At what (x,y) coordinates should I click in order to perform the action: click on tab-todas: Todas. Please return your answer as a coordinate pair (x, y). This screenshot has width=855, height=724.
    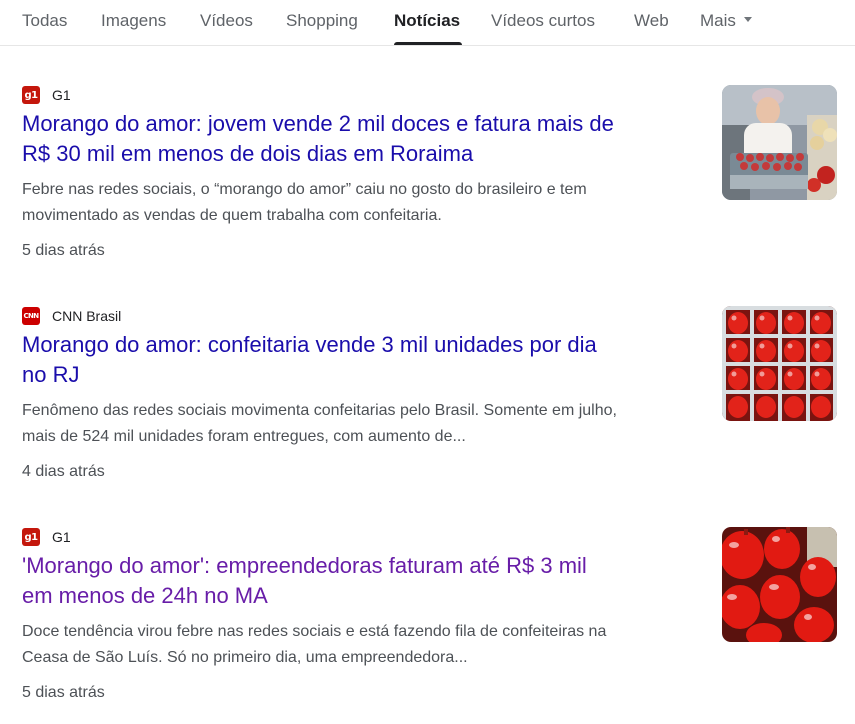
    Looking at the image, I should click on (44, 21).